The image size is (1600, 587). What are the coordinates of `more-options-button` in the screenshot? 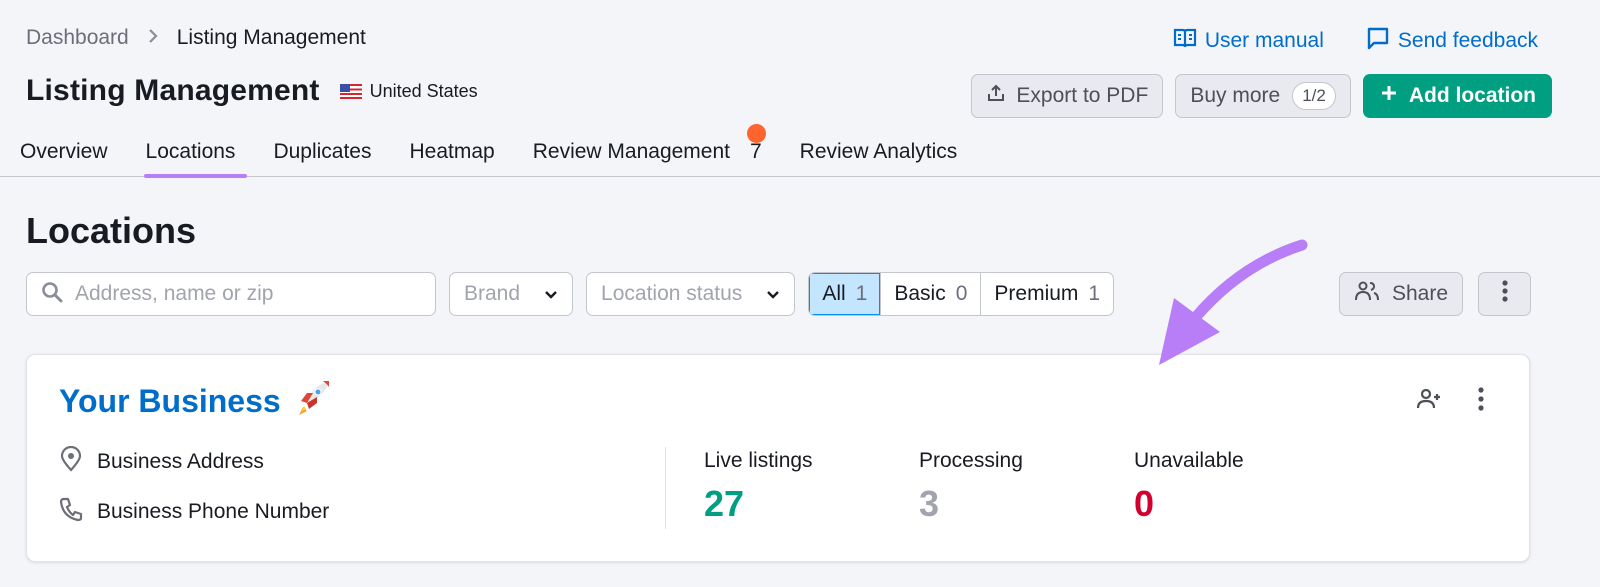 It's located at (1504, 294).